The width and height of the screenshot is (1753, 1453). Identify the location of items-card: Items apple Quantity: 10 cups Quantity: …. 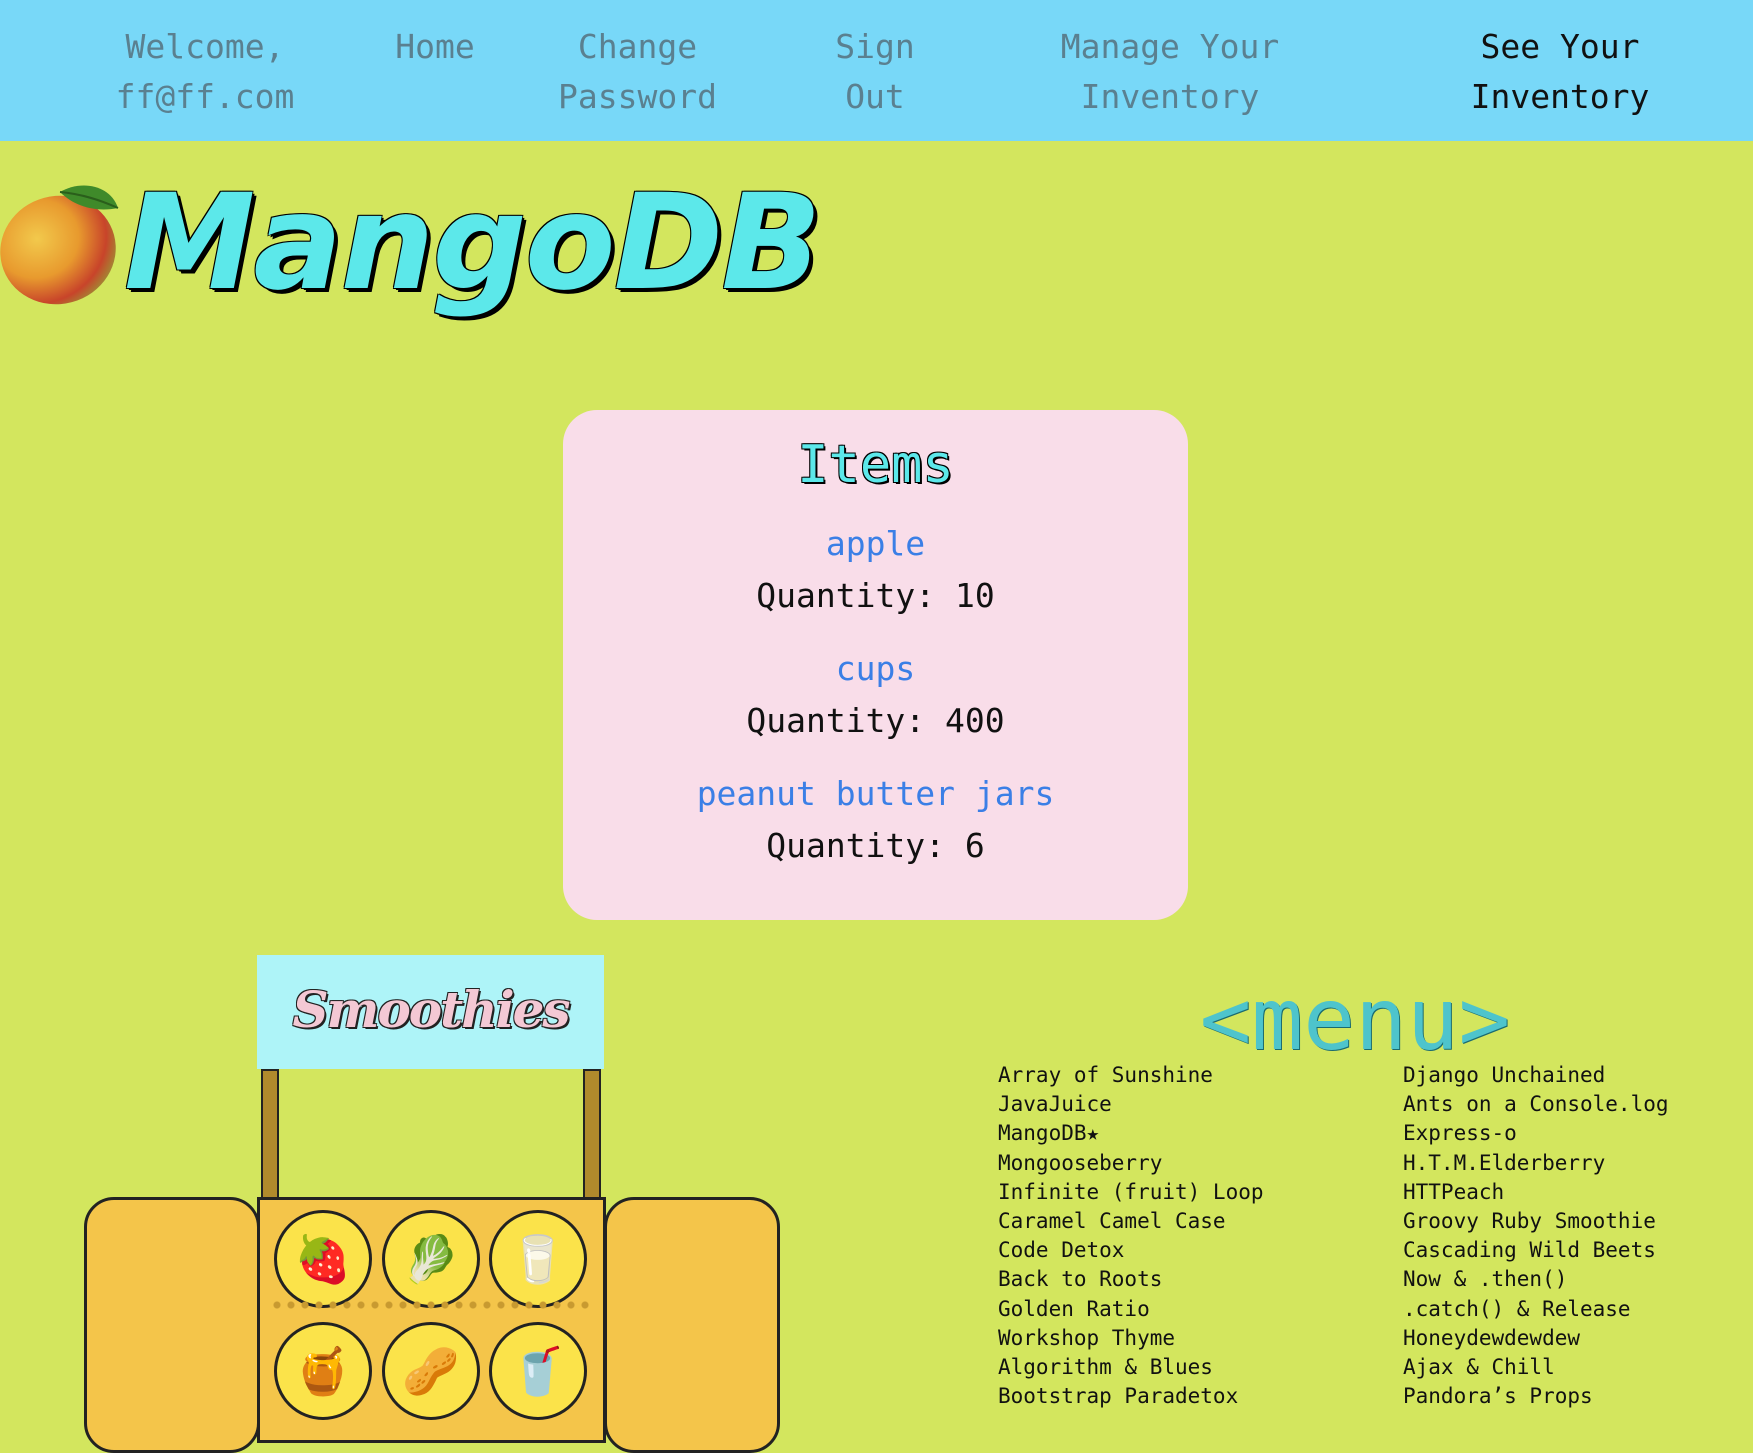
(875, 665).